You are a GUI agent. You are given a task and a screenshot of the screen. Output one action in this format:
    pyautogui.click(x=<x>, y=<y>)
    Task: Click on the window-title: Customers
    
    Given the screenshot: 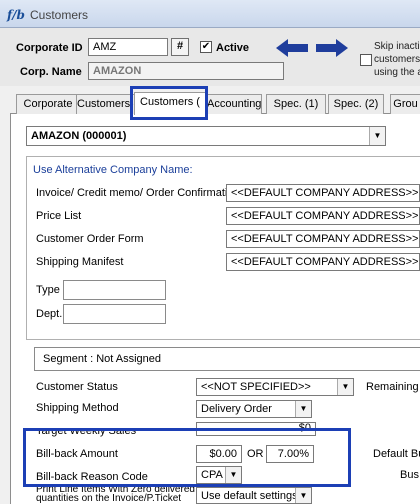 What is the action you would take?
    pyautogui.click(x=59, y=15)
    